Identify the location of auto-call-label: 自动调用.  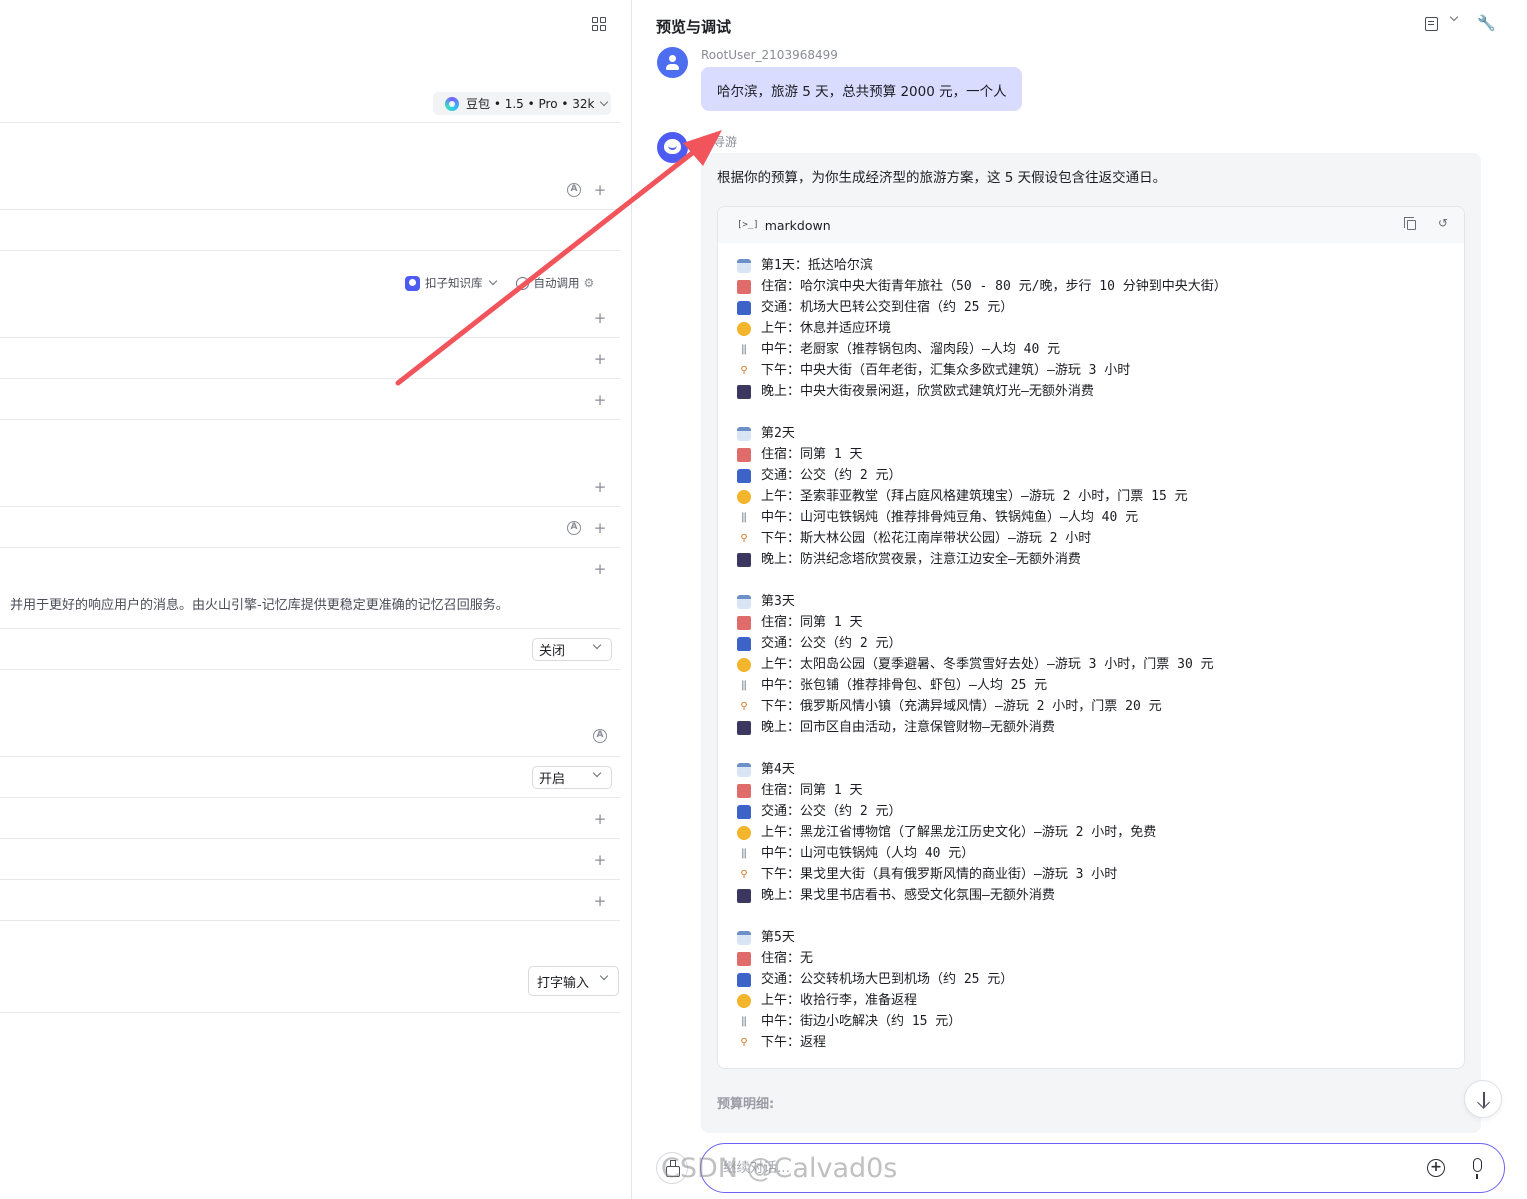
(557, 283).